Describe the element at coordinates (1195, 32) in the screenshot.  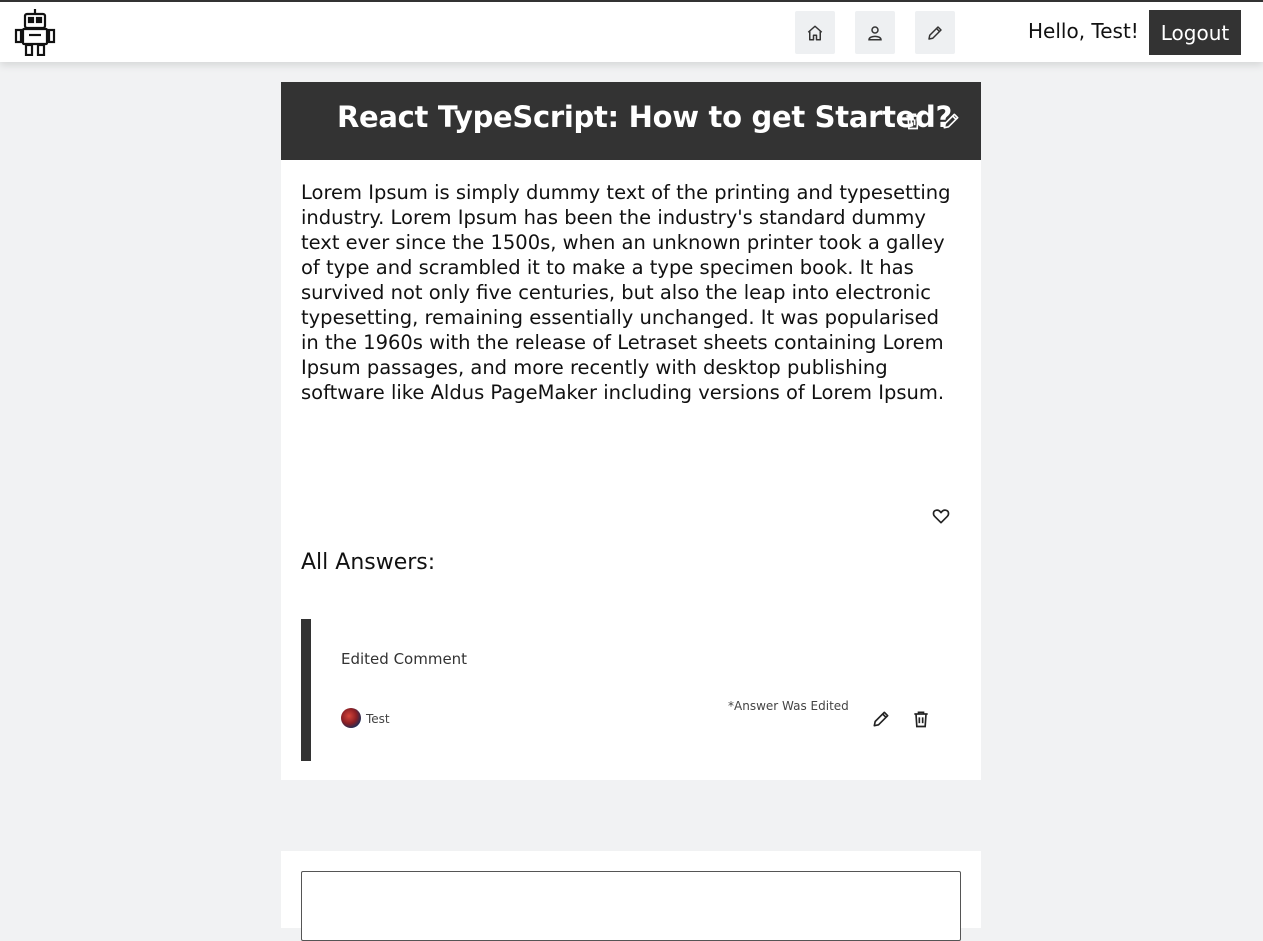
I see `logout-button: Logout` at that location.